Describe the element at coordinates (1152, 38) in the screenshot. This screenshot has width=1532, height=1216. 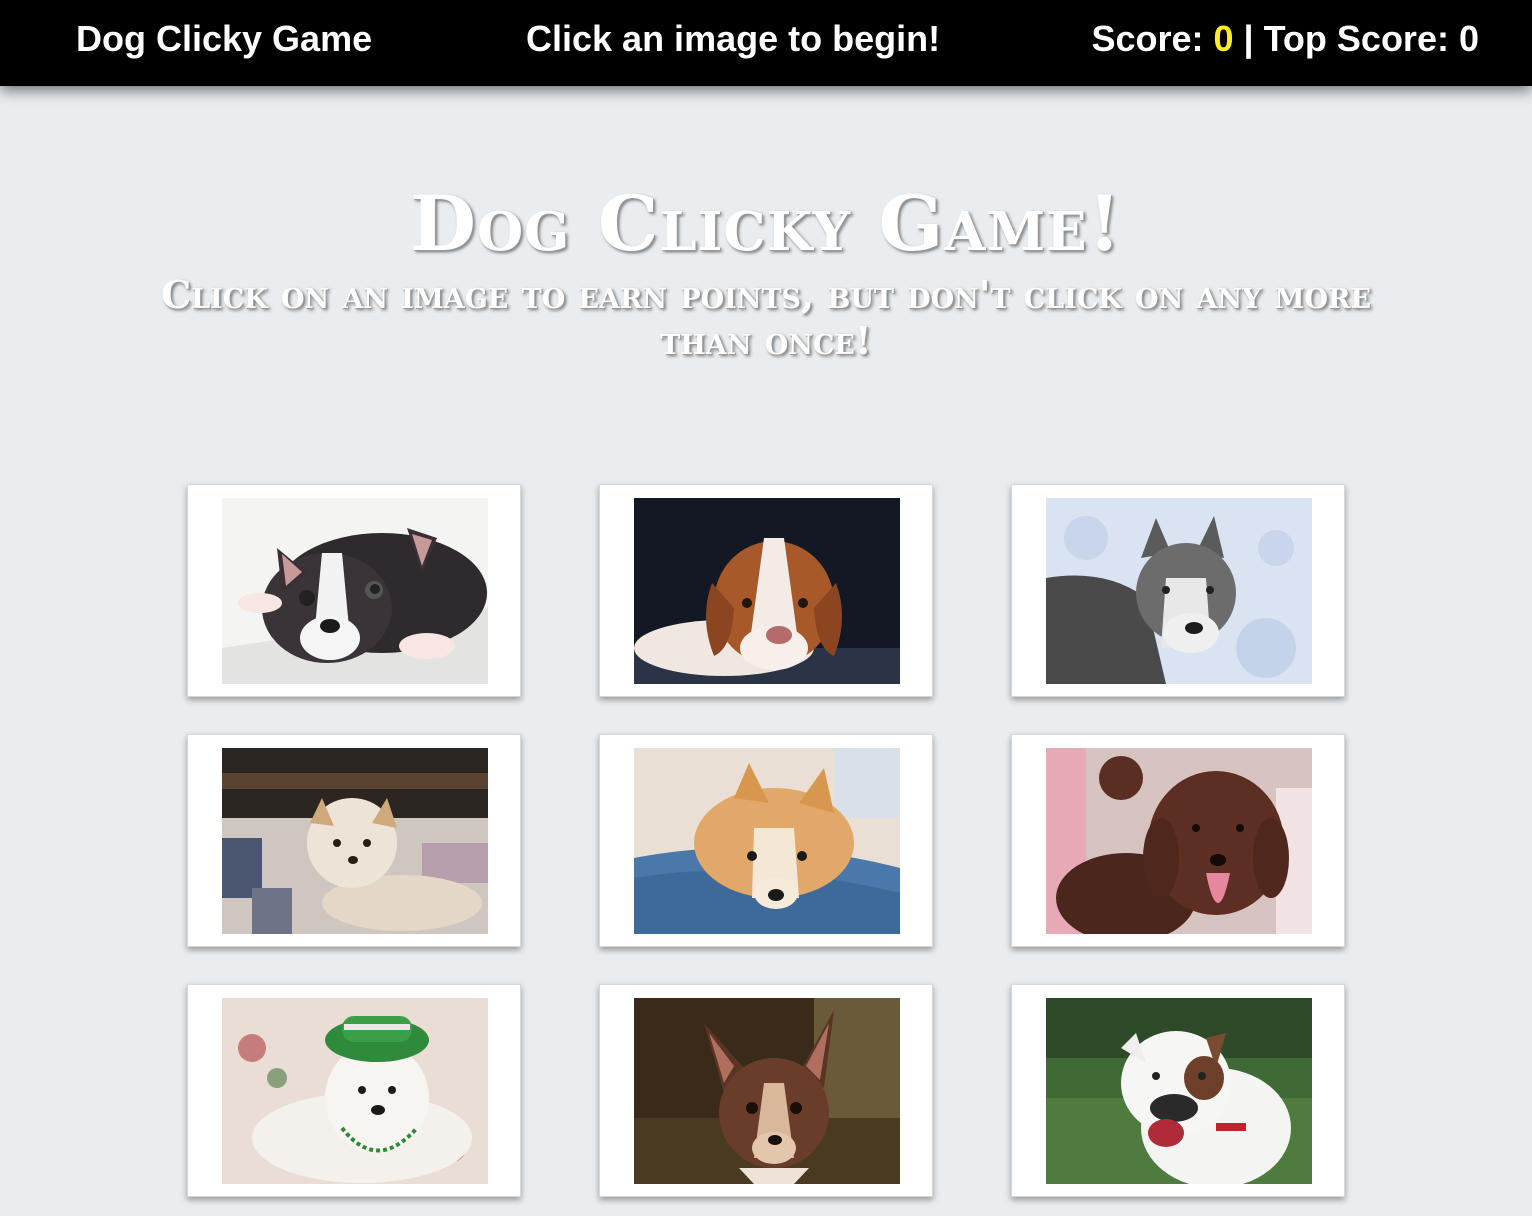
I see `score-label: Score:` at that location.